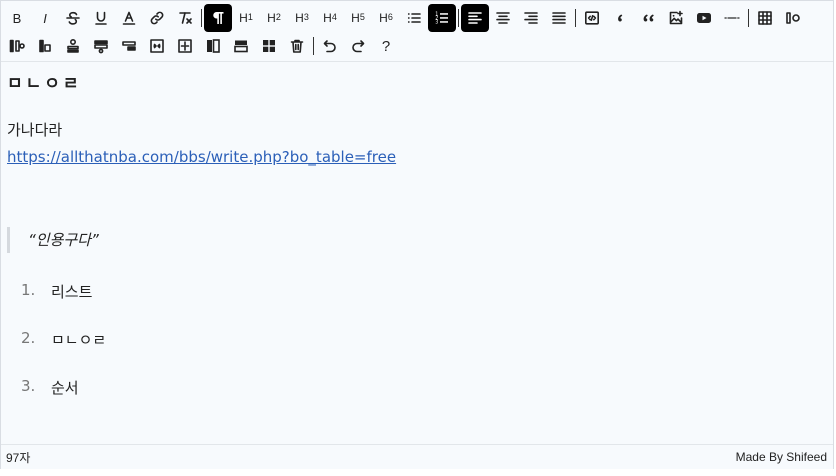 The width and height of the screenshot is (836, 476). I want to click on insert-table-button, so click(765, 18).